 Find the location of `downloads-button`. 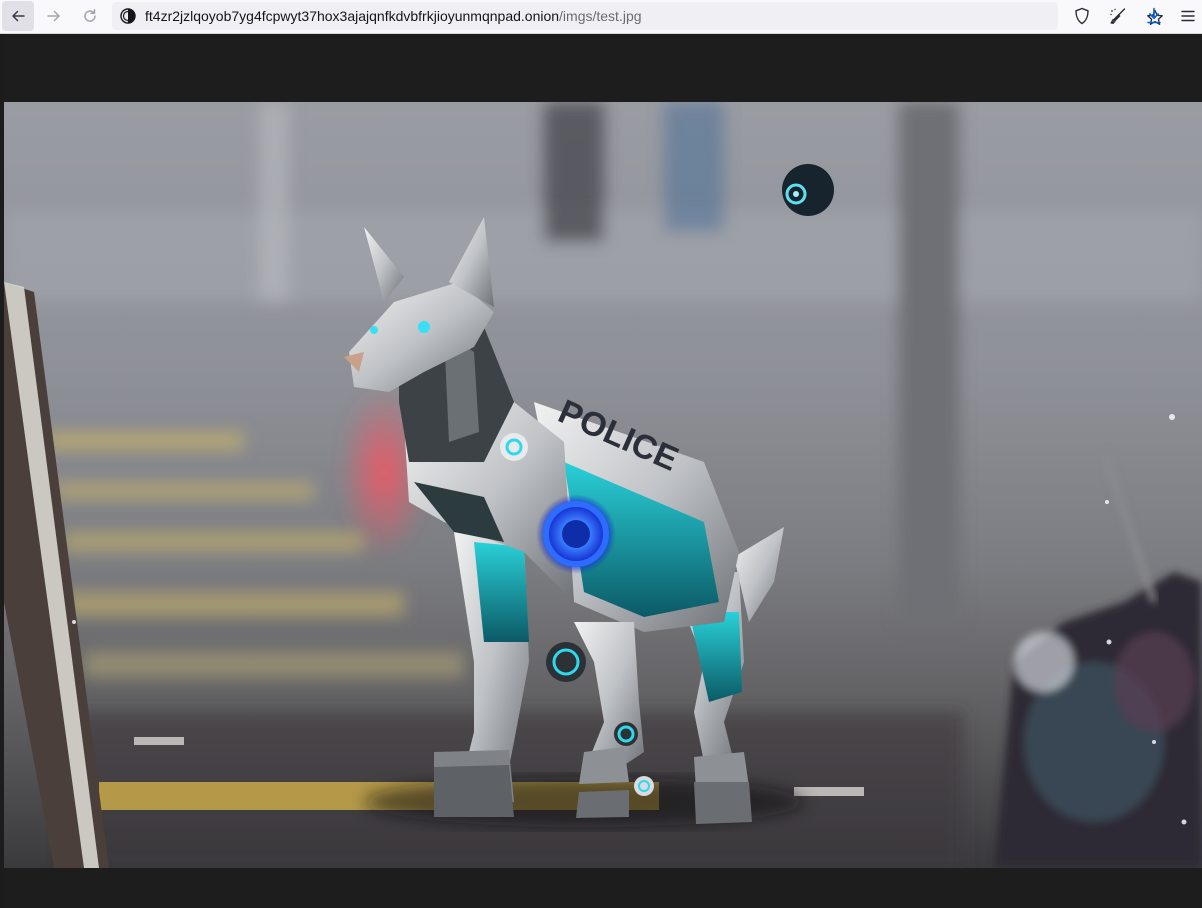

downloads-button is located at coordinates (1154, 16).